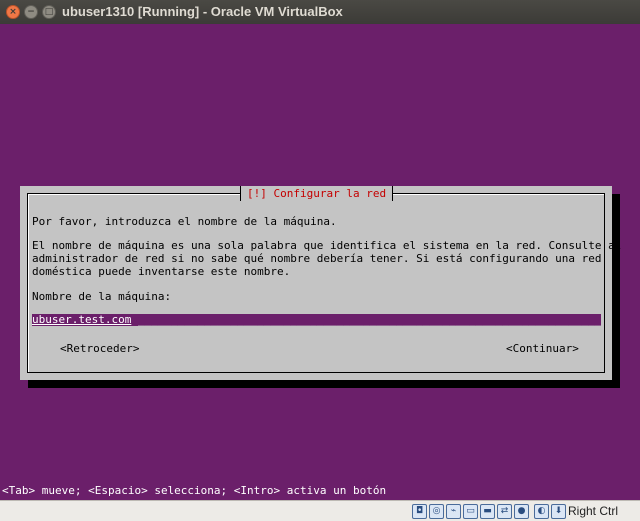  Describe the element at coordinates (521, 511) in the screenshot. I see `video-capture-icon: ●` at that location.